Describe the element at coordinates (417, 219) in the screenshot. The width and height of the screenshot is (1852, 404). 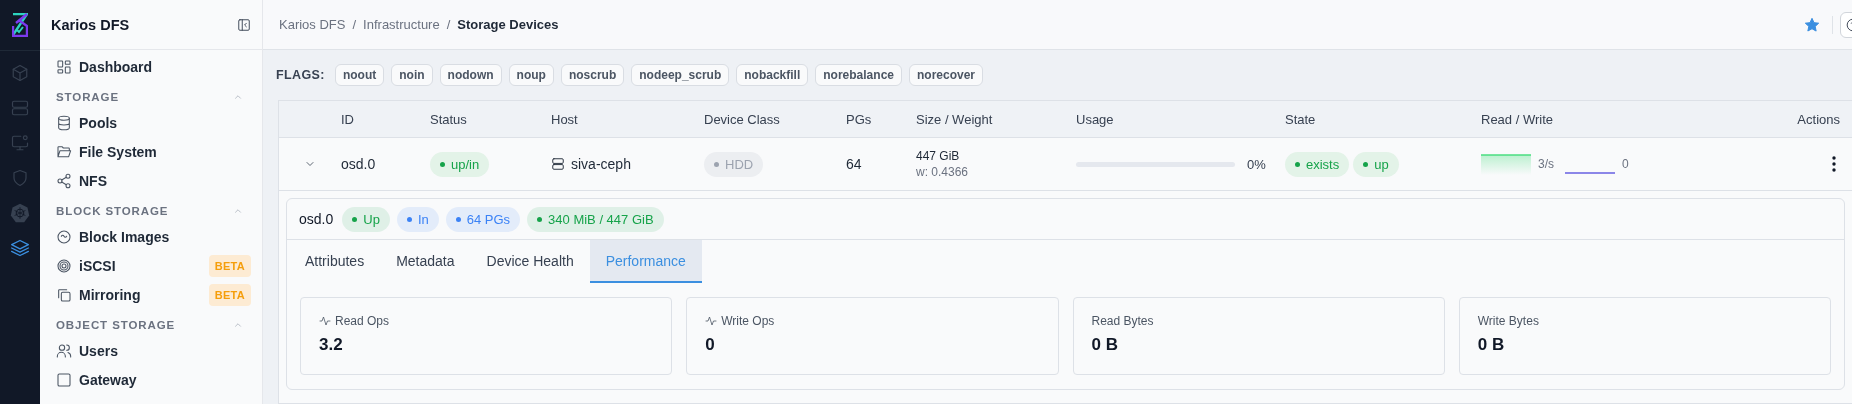
I see `status-badge: In` at that location.